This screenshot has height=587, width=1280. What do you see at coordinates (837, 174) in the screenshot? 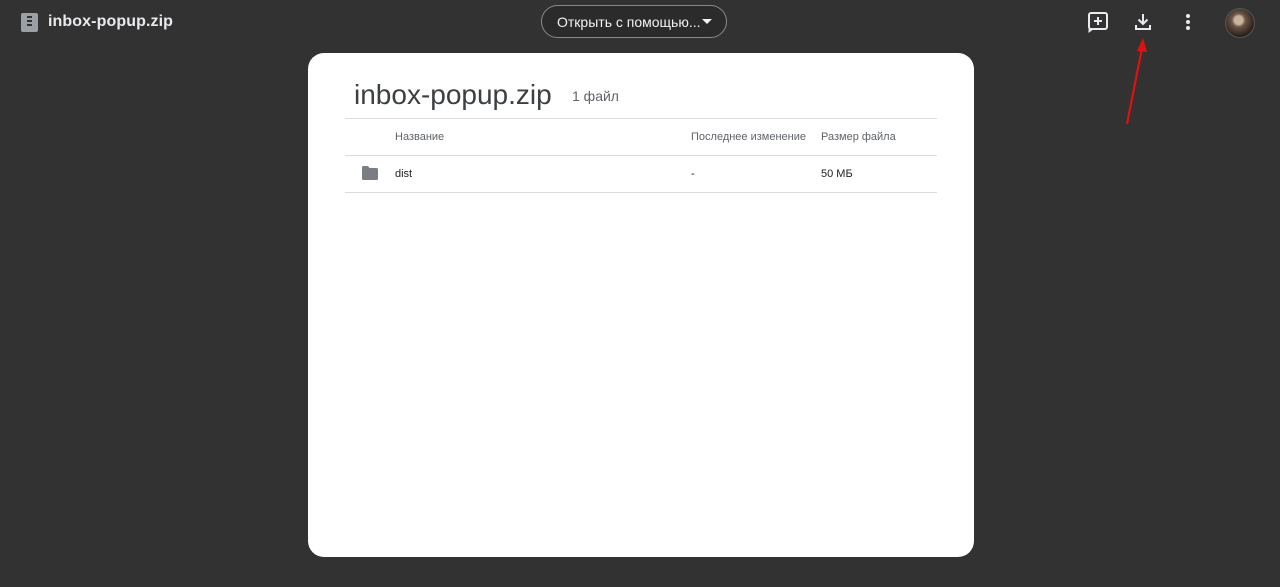
I see `row-size: 50 МБ` at bounding box center [837, 174].